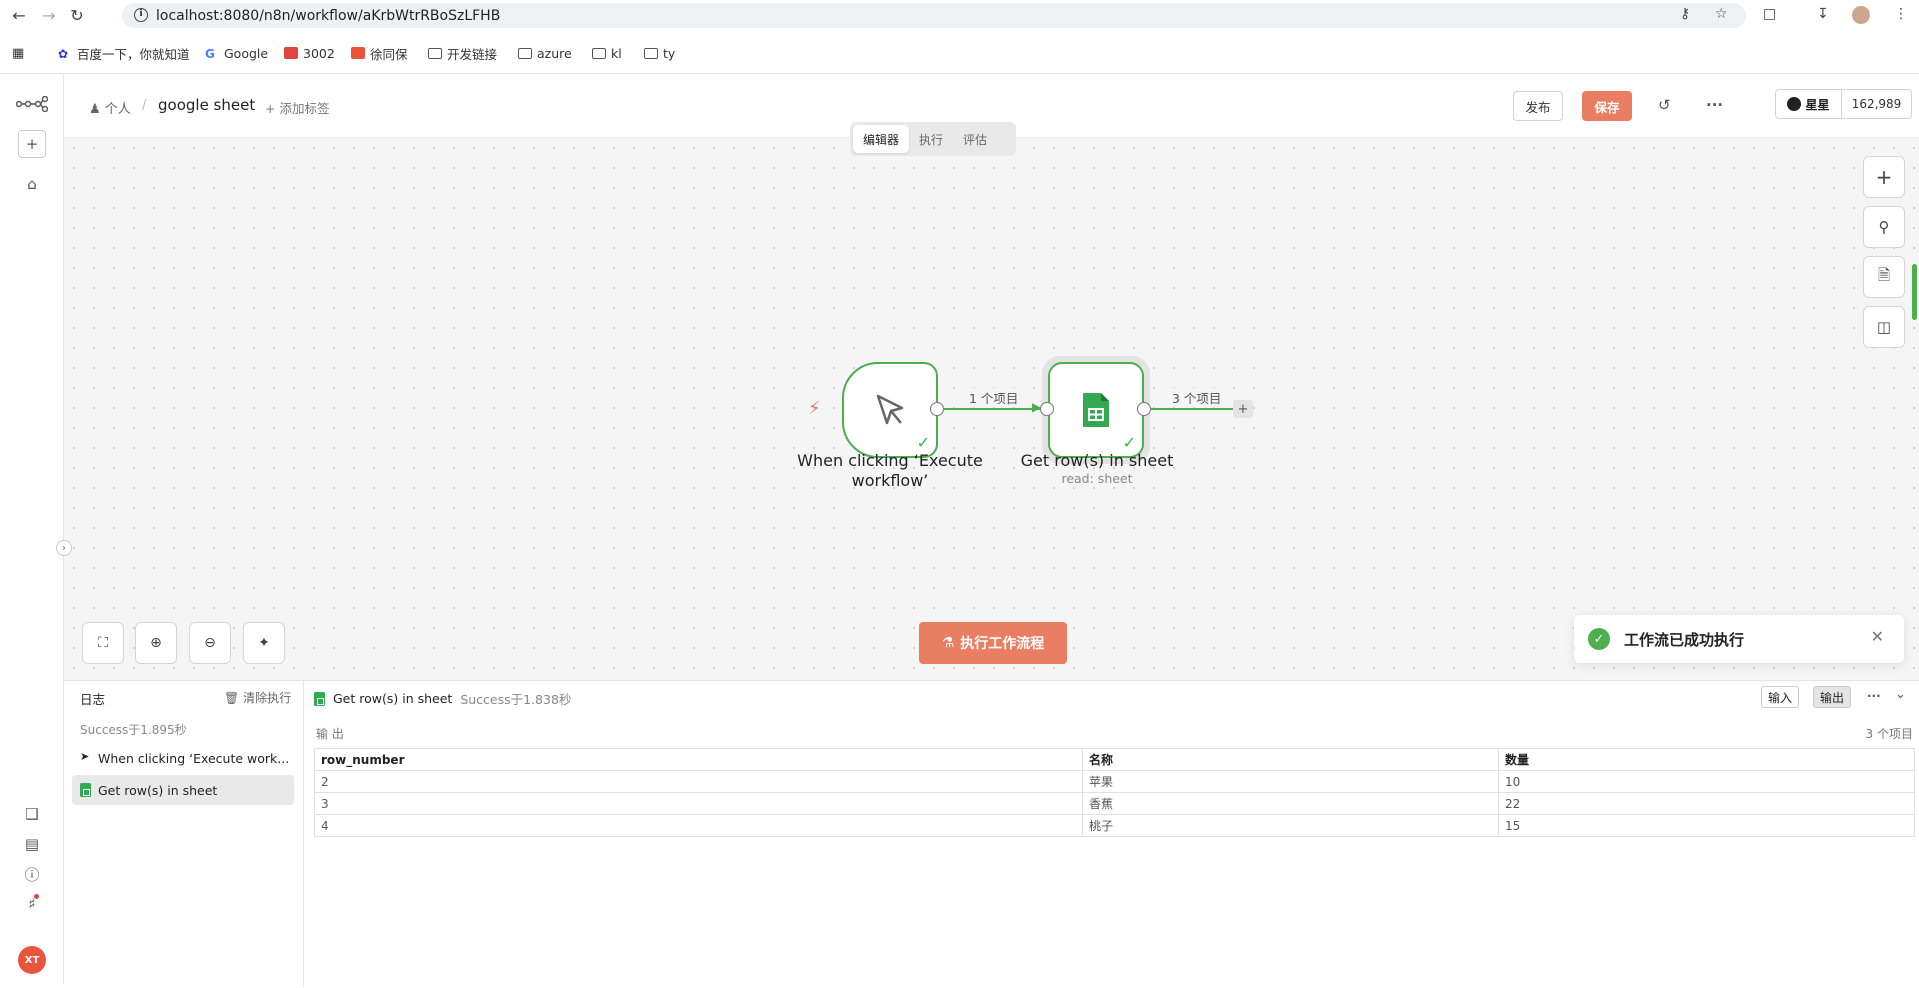 The height and width of the screenshot is (988, 1919). What do you see at coordinates (1706, 825) in the screenshot?
I see `table-cell: 15` at bounding box center [1706, 825].